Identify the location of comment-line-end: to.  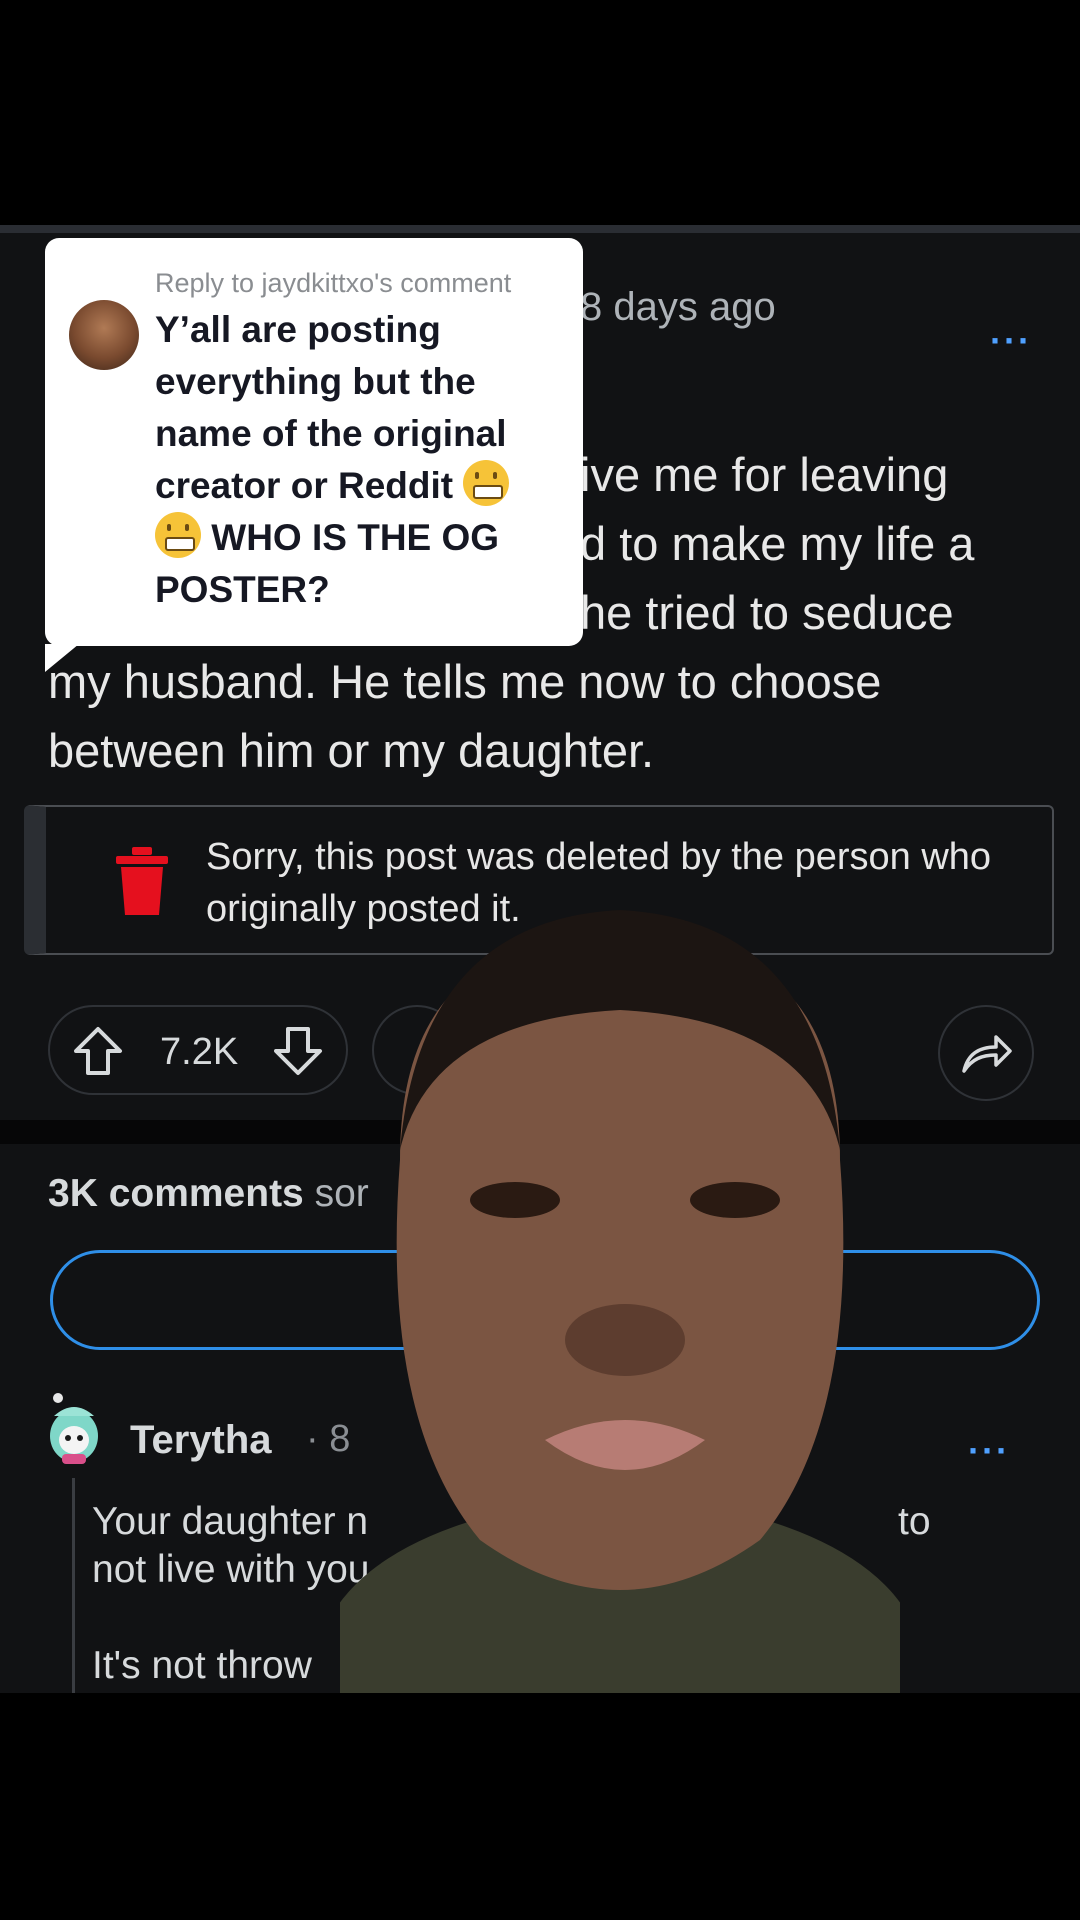
(914, 1521).